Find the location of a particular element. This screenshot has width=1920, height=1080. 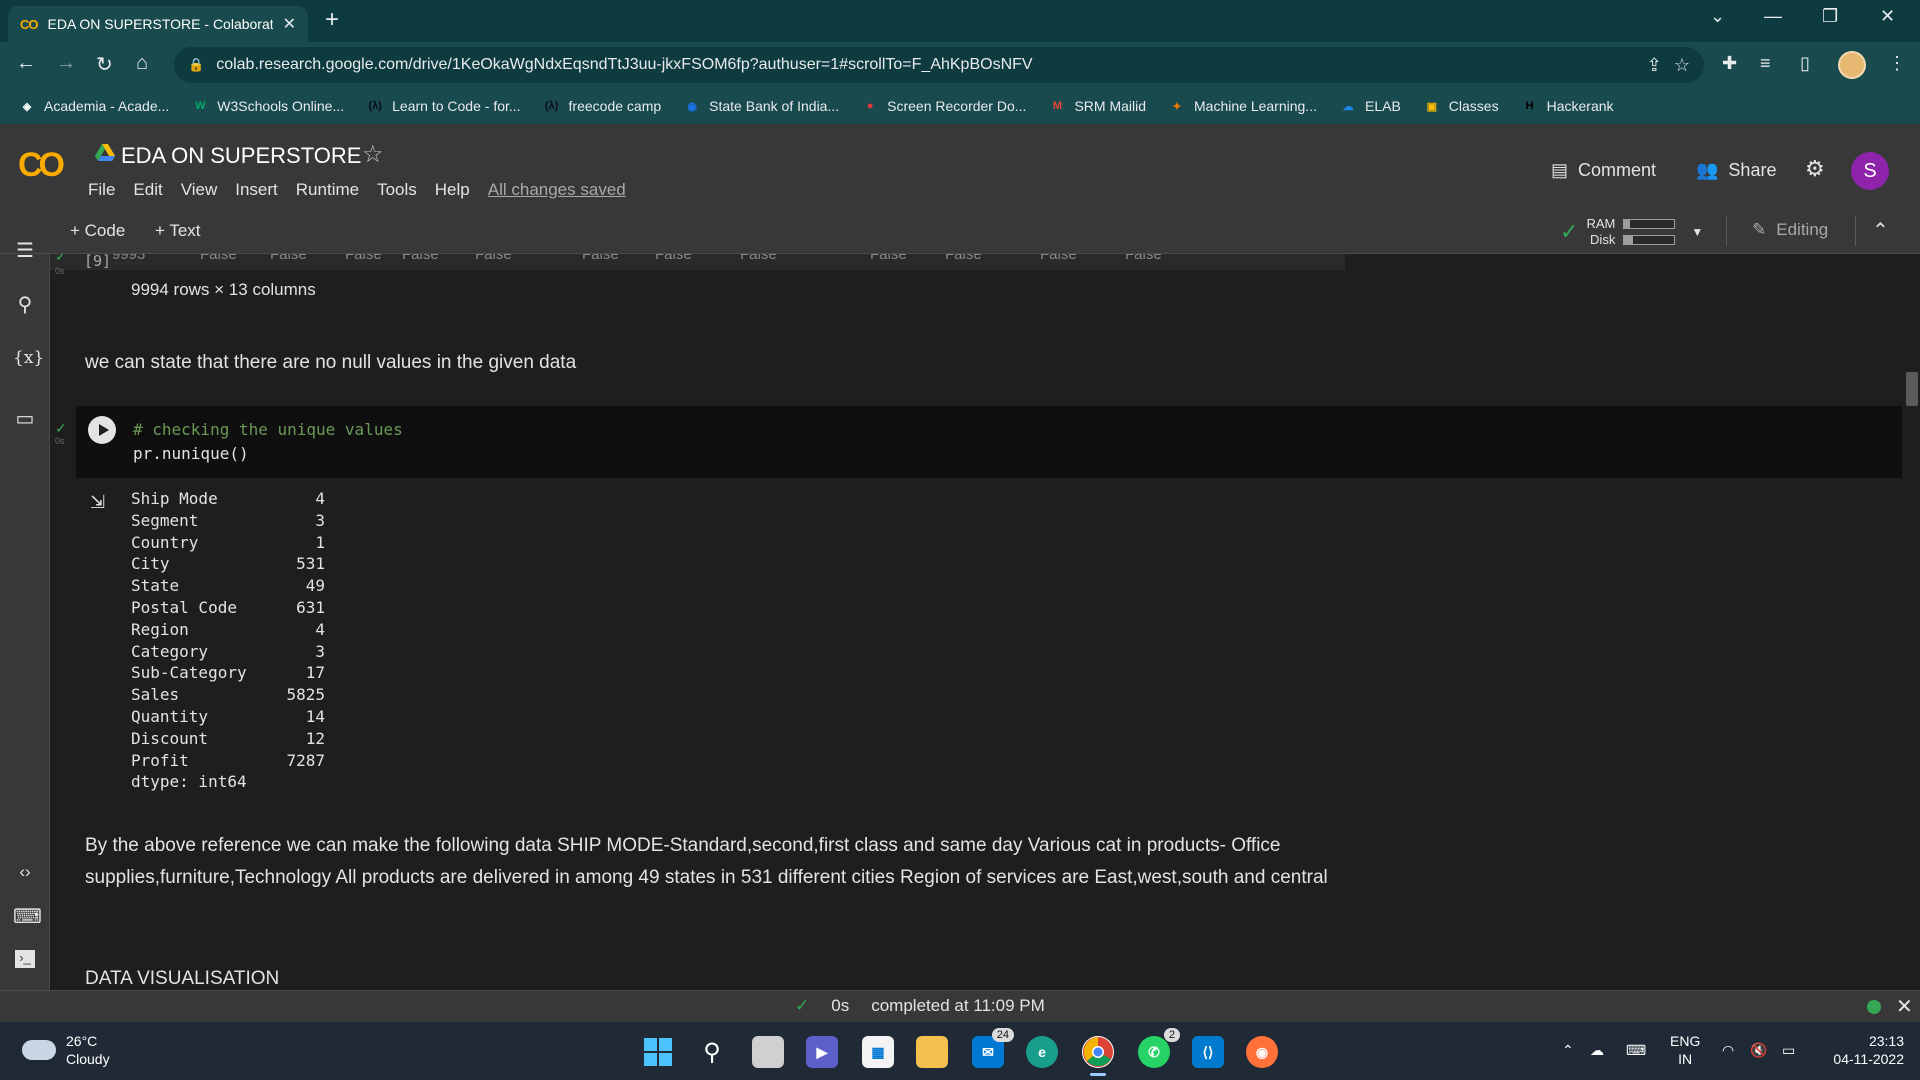

menu-tools: Tools is located at coordinates (397, 190).